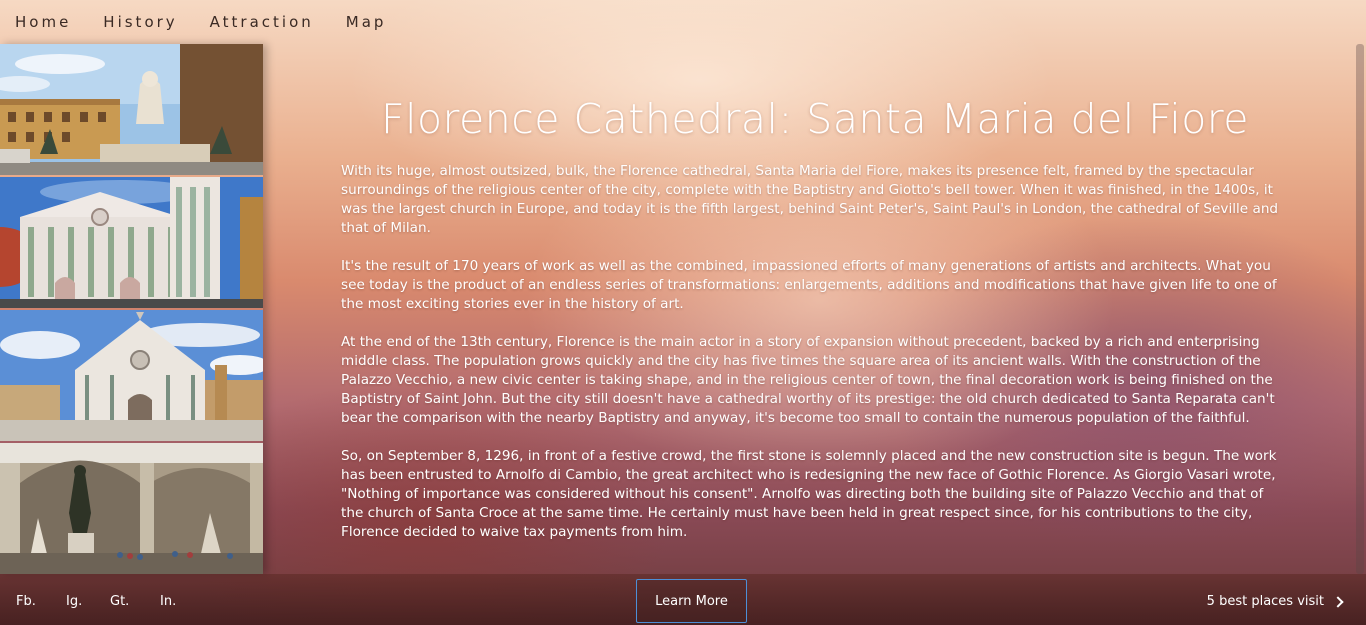  Describe the element at coordinates (131, 109) in the screenshot. I see `piazza-della-signoria-photo` at that location.